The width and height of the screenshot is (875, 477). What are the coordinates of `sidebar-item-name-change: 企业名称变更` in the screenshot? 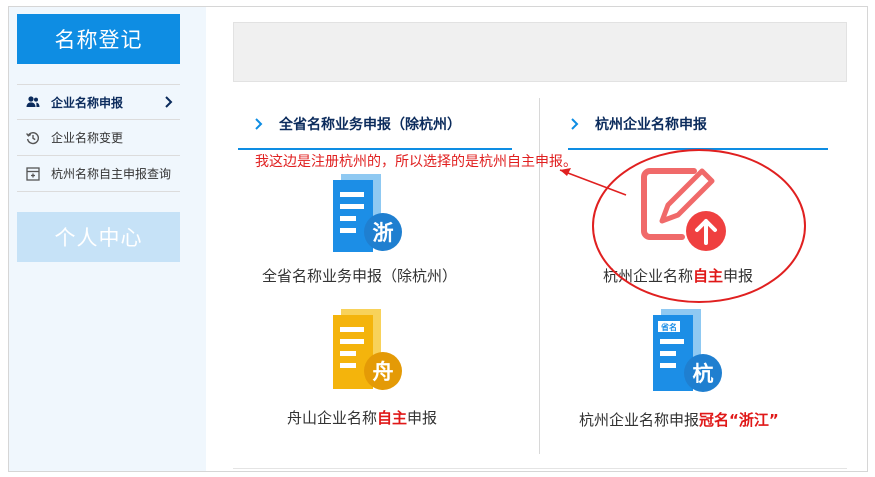 It's located at (98, 138).